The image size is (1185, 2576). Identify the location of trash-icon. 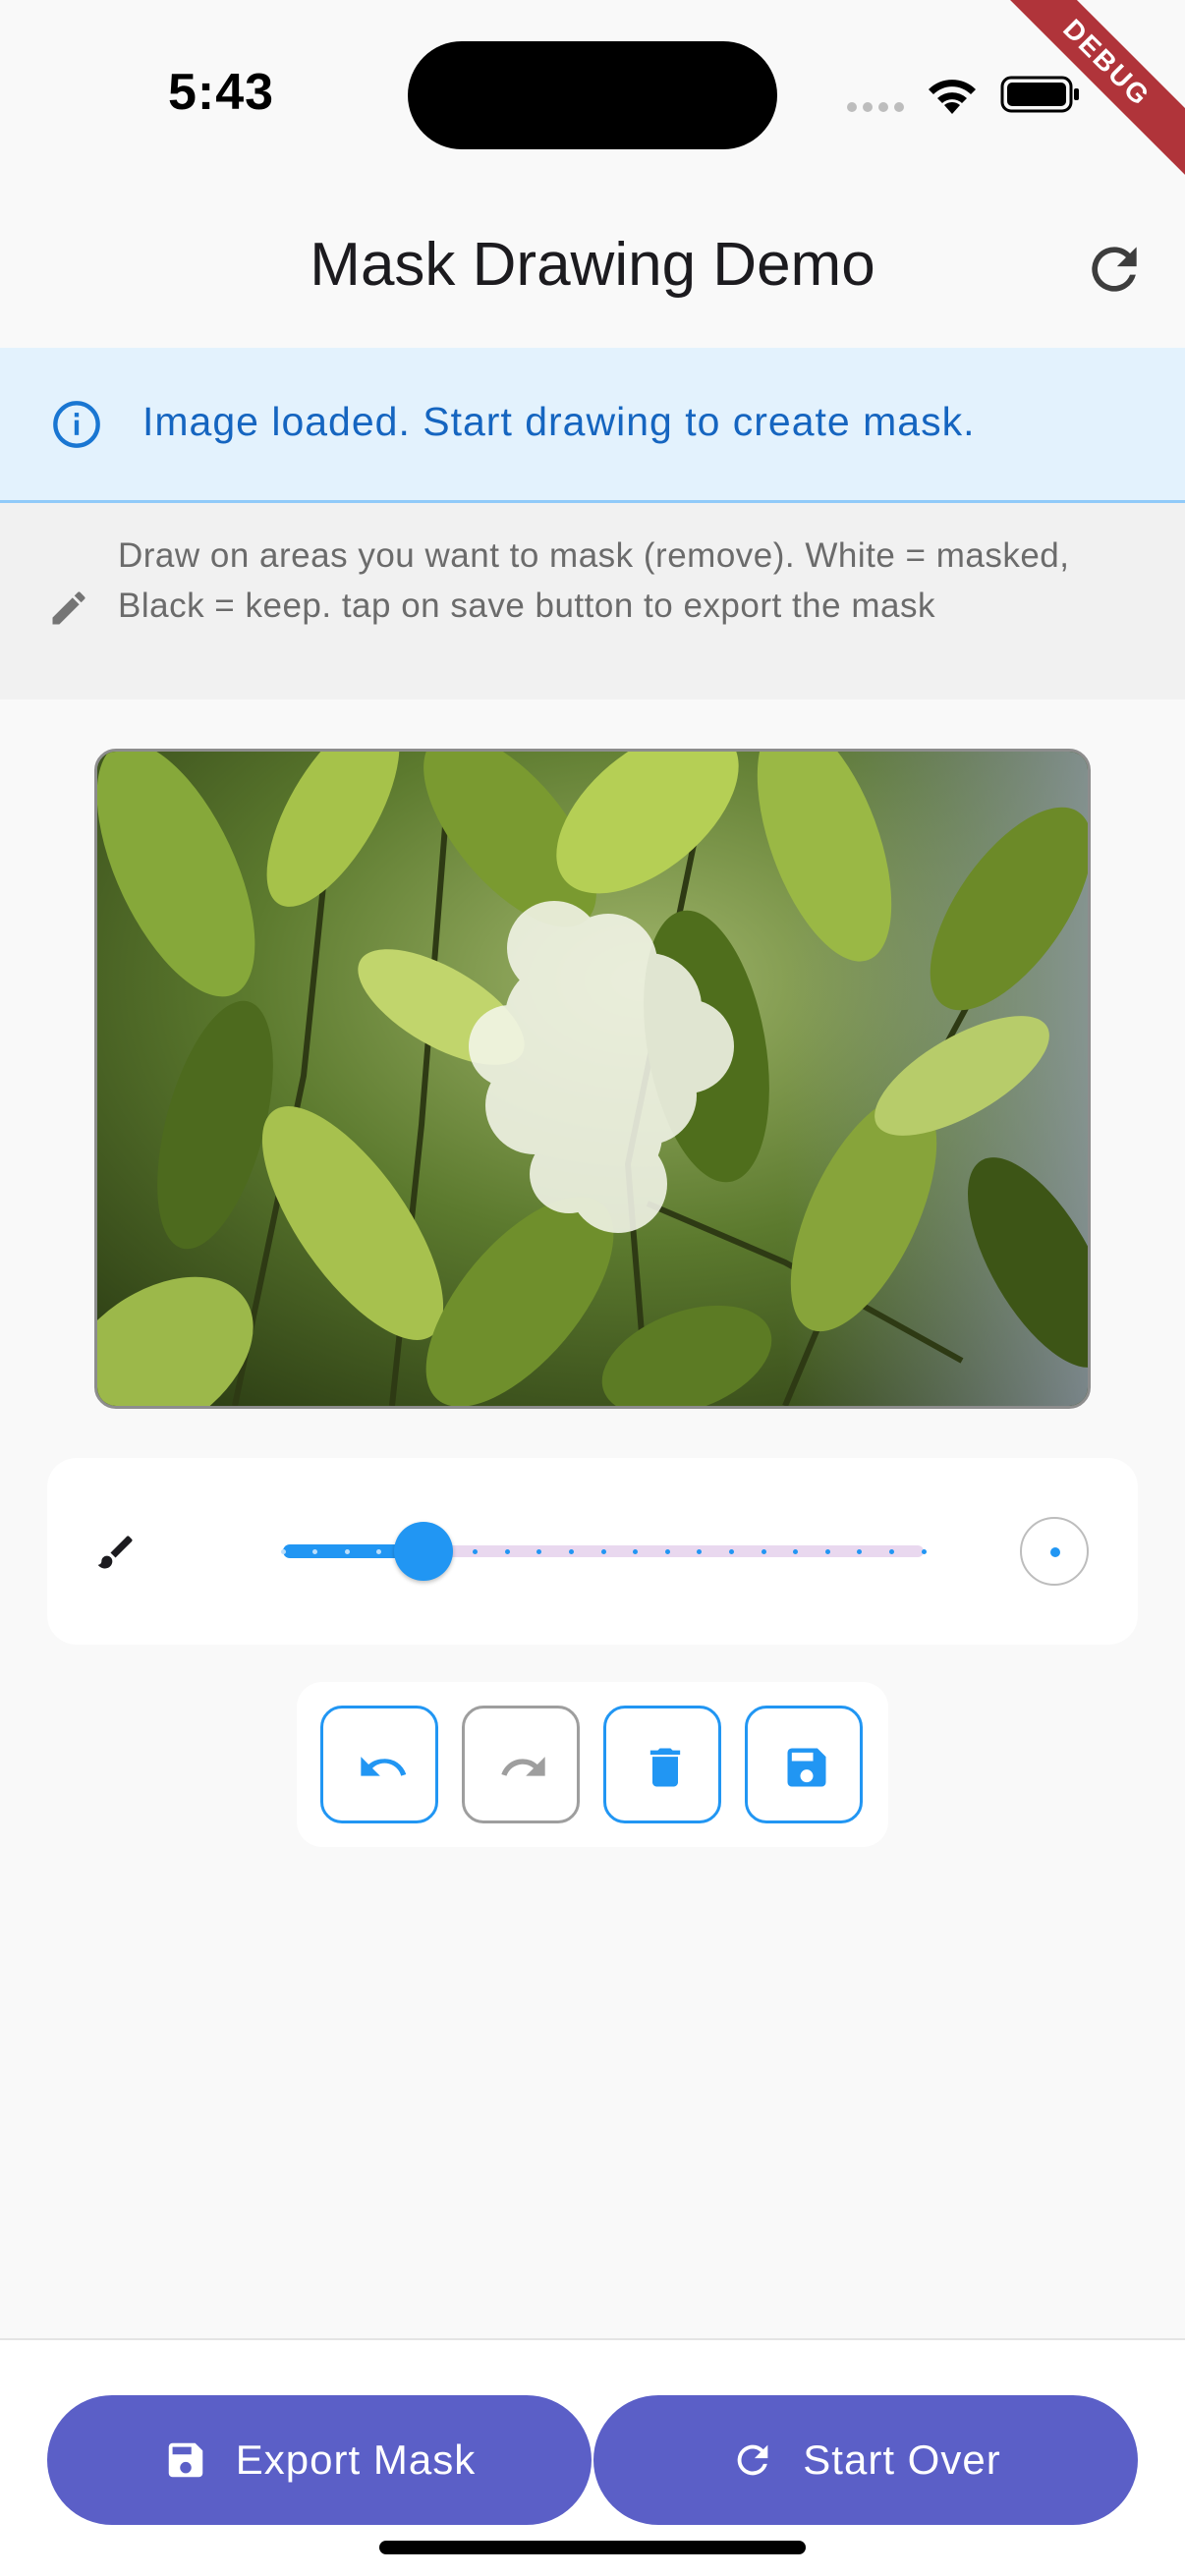
(665, 1767).